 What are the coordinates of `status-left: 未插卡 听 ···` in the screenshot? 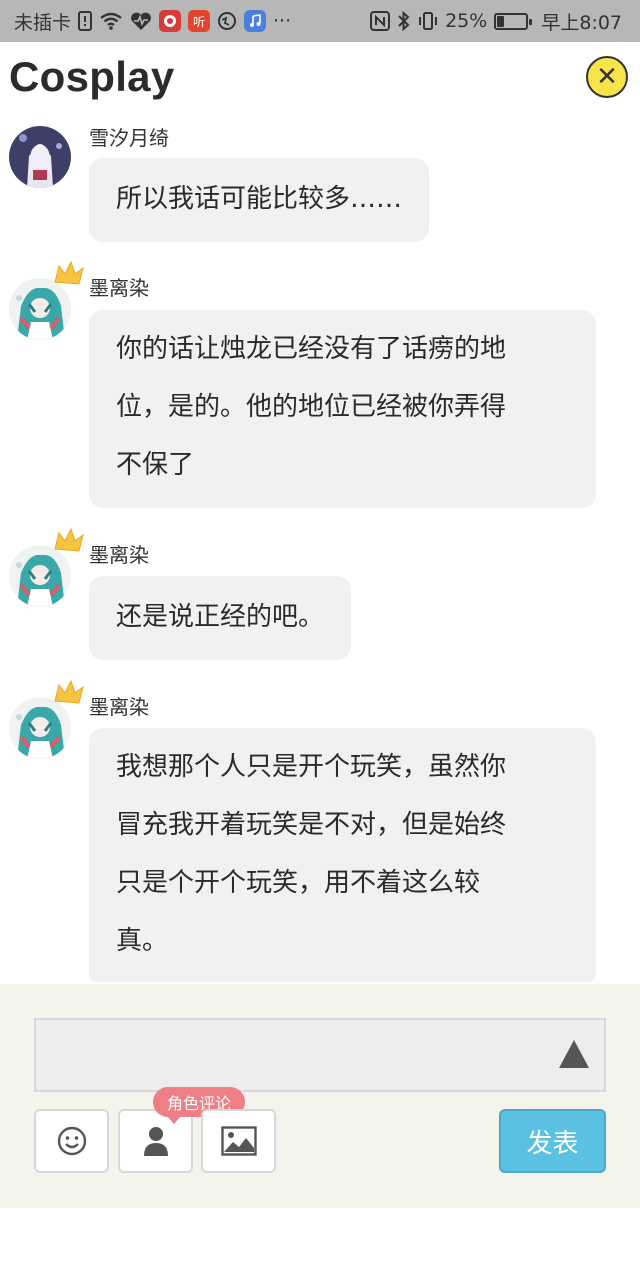 It's located at (152, 21).